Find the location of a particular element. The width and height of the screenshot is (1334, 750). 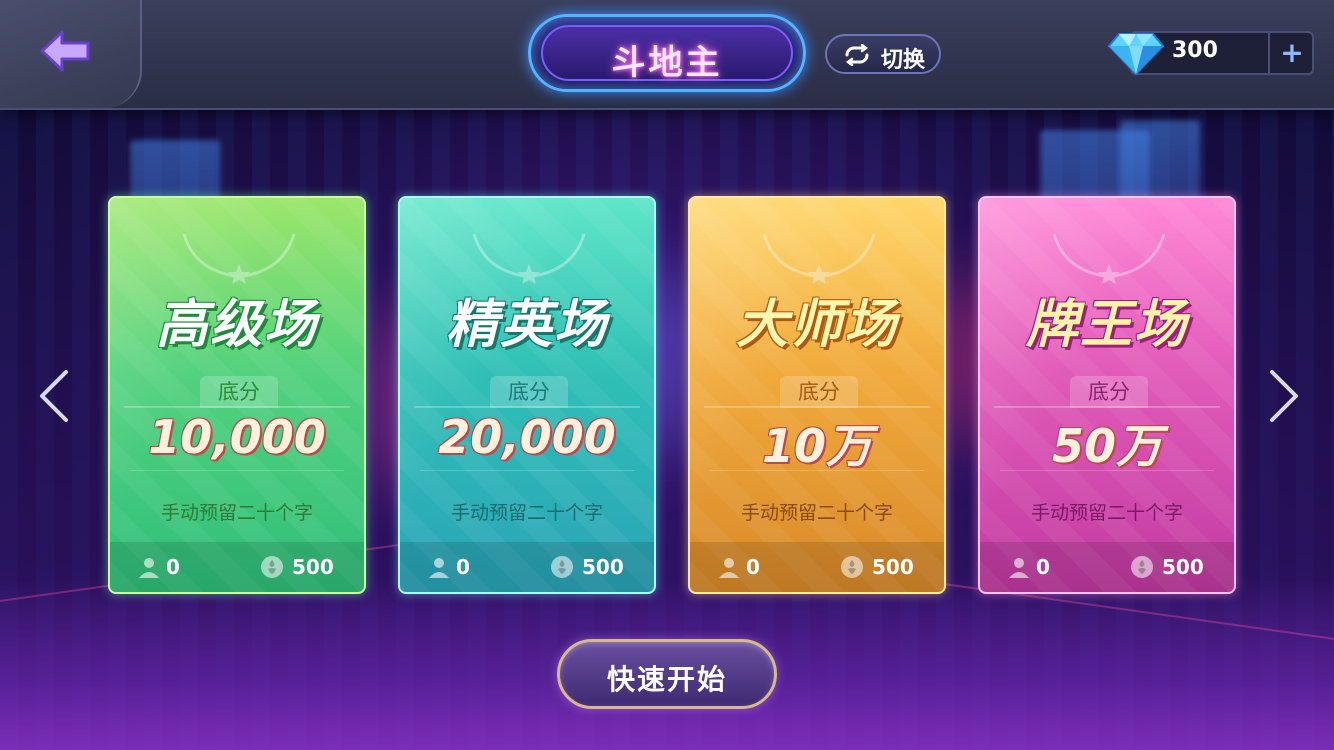

room-name: 精英场 is located at coordinates (526, 325).